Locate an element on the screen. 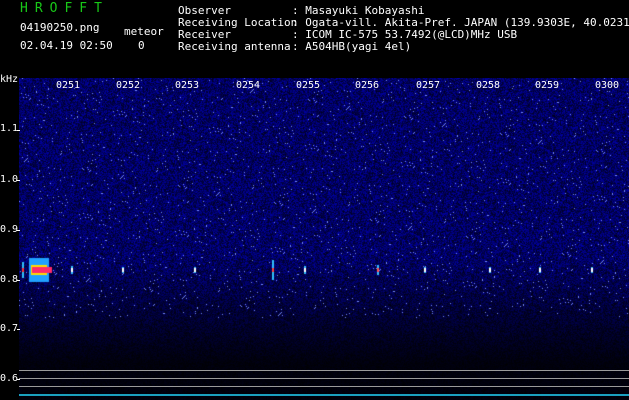 The width and height of the screenshot is (629, 400). app-title: HROFFT is located at coordinates (64, 8).